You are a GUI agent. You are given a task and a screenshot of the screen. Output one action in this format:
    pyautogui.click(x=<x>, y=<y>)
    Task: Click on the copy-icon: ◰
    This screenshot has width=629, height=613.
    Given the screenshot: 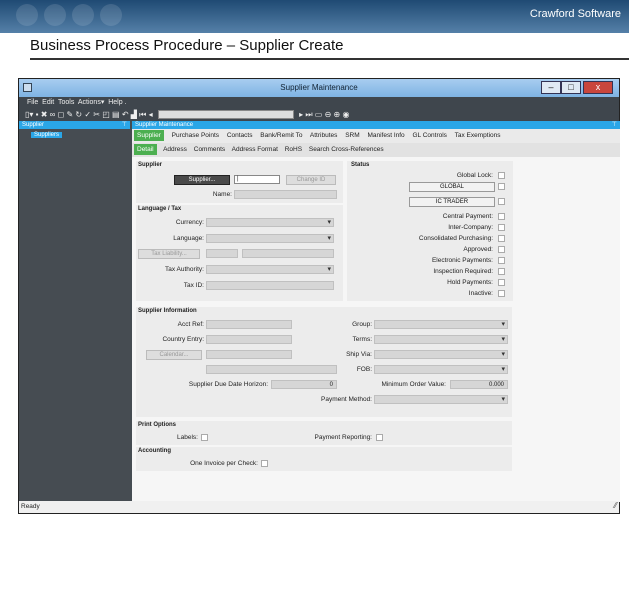 What is the action you would take?
    pyautogui.click(x=106, y=114)
    